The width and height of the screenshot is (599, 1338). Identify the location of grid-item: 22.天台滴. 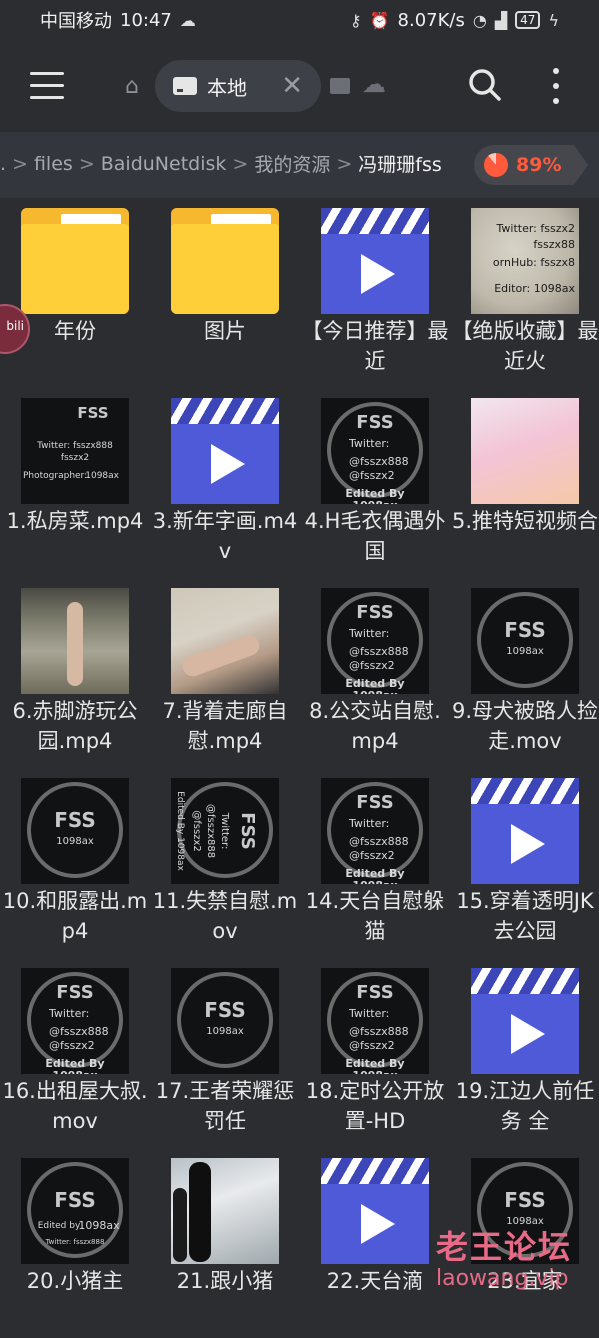
(375, 1243).